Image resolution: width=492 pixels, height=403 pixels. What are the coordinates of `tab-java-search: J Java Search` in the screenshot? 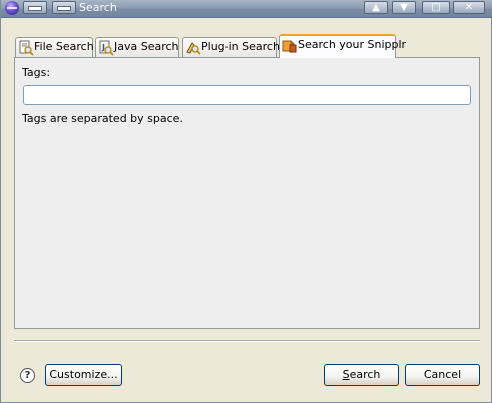 It's located at (137, 47).